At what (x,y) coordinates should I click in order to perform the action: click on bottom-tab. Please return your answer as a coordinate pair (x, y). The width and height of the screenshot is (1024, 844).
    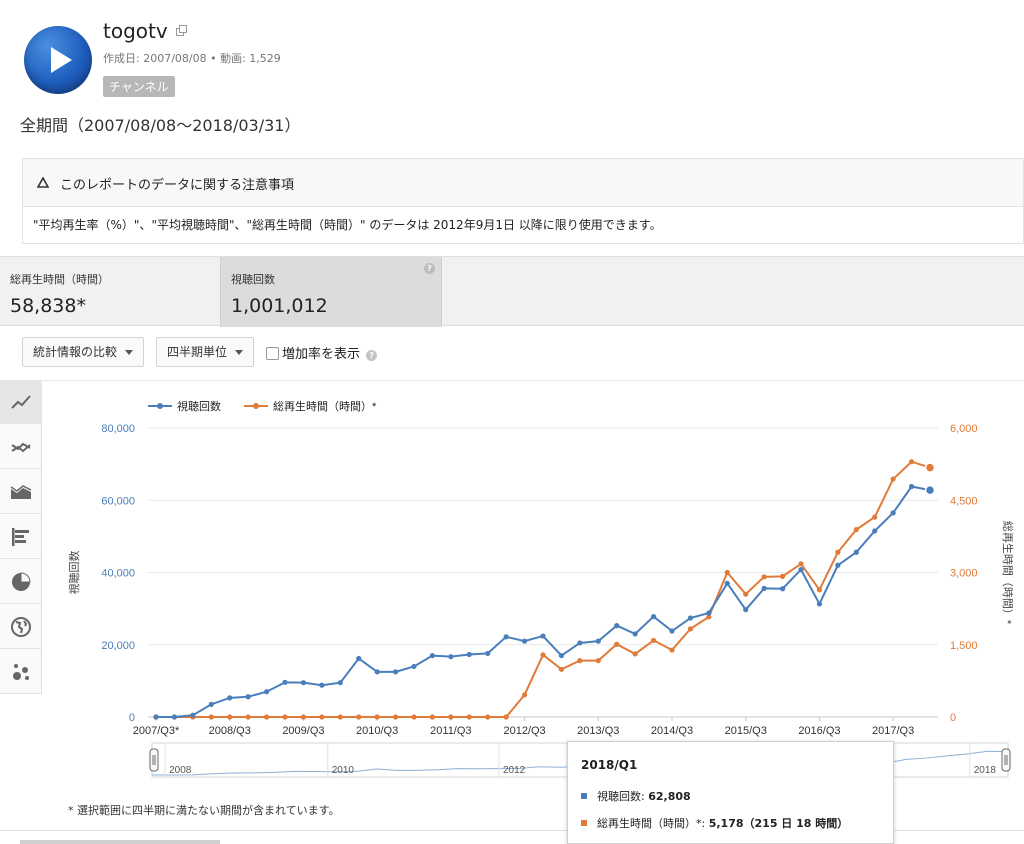
    Looking at the image, I should click on (120, 842).